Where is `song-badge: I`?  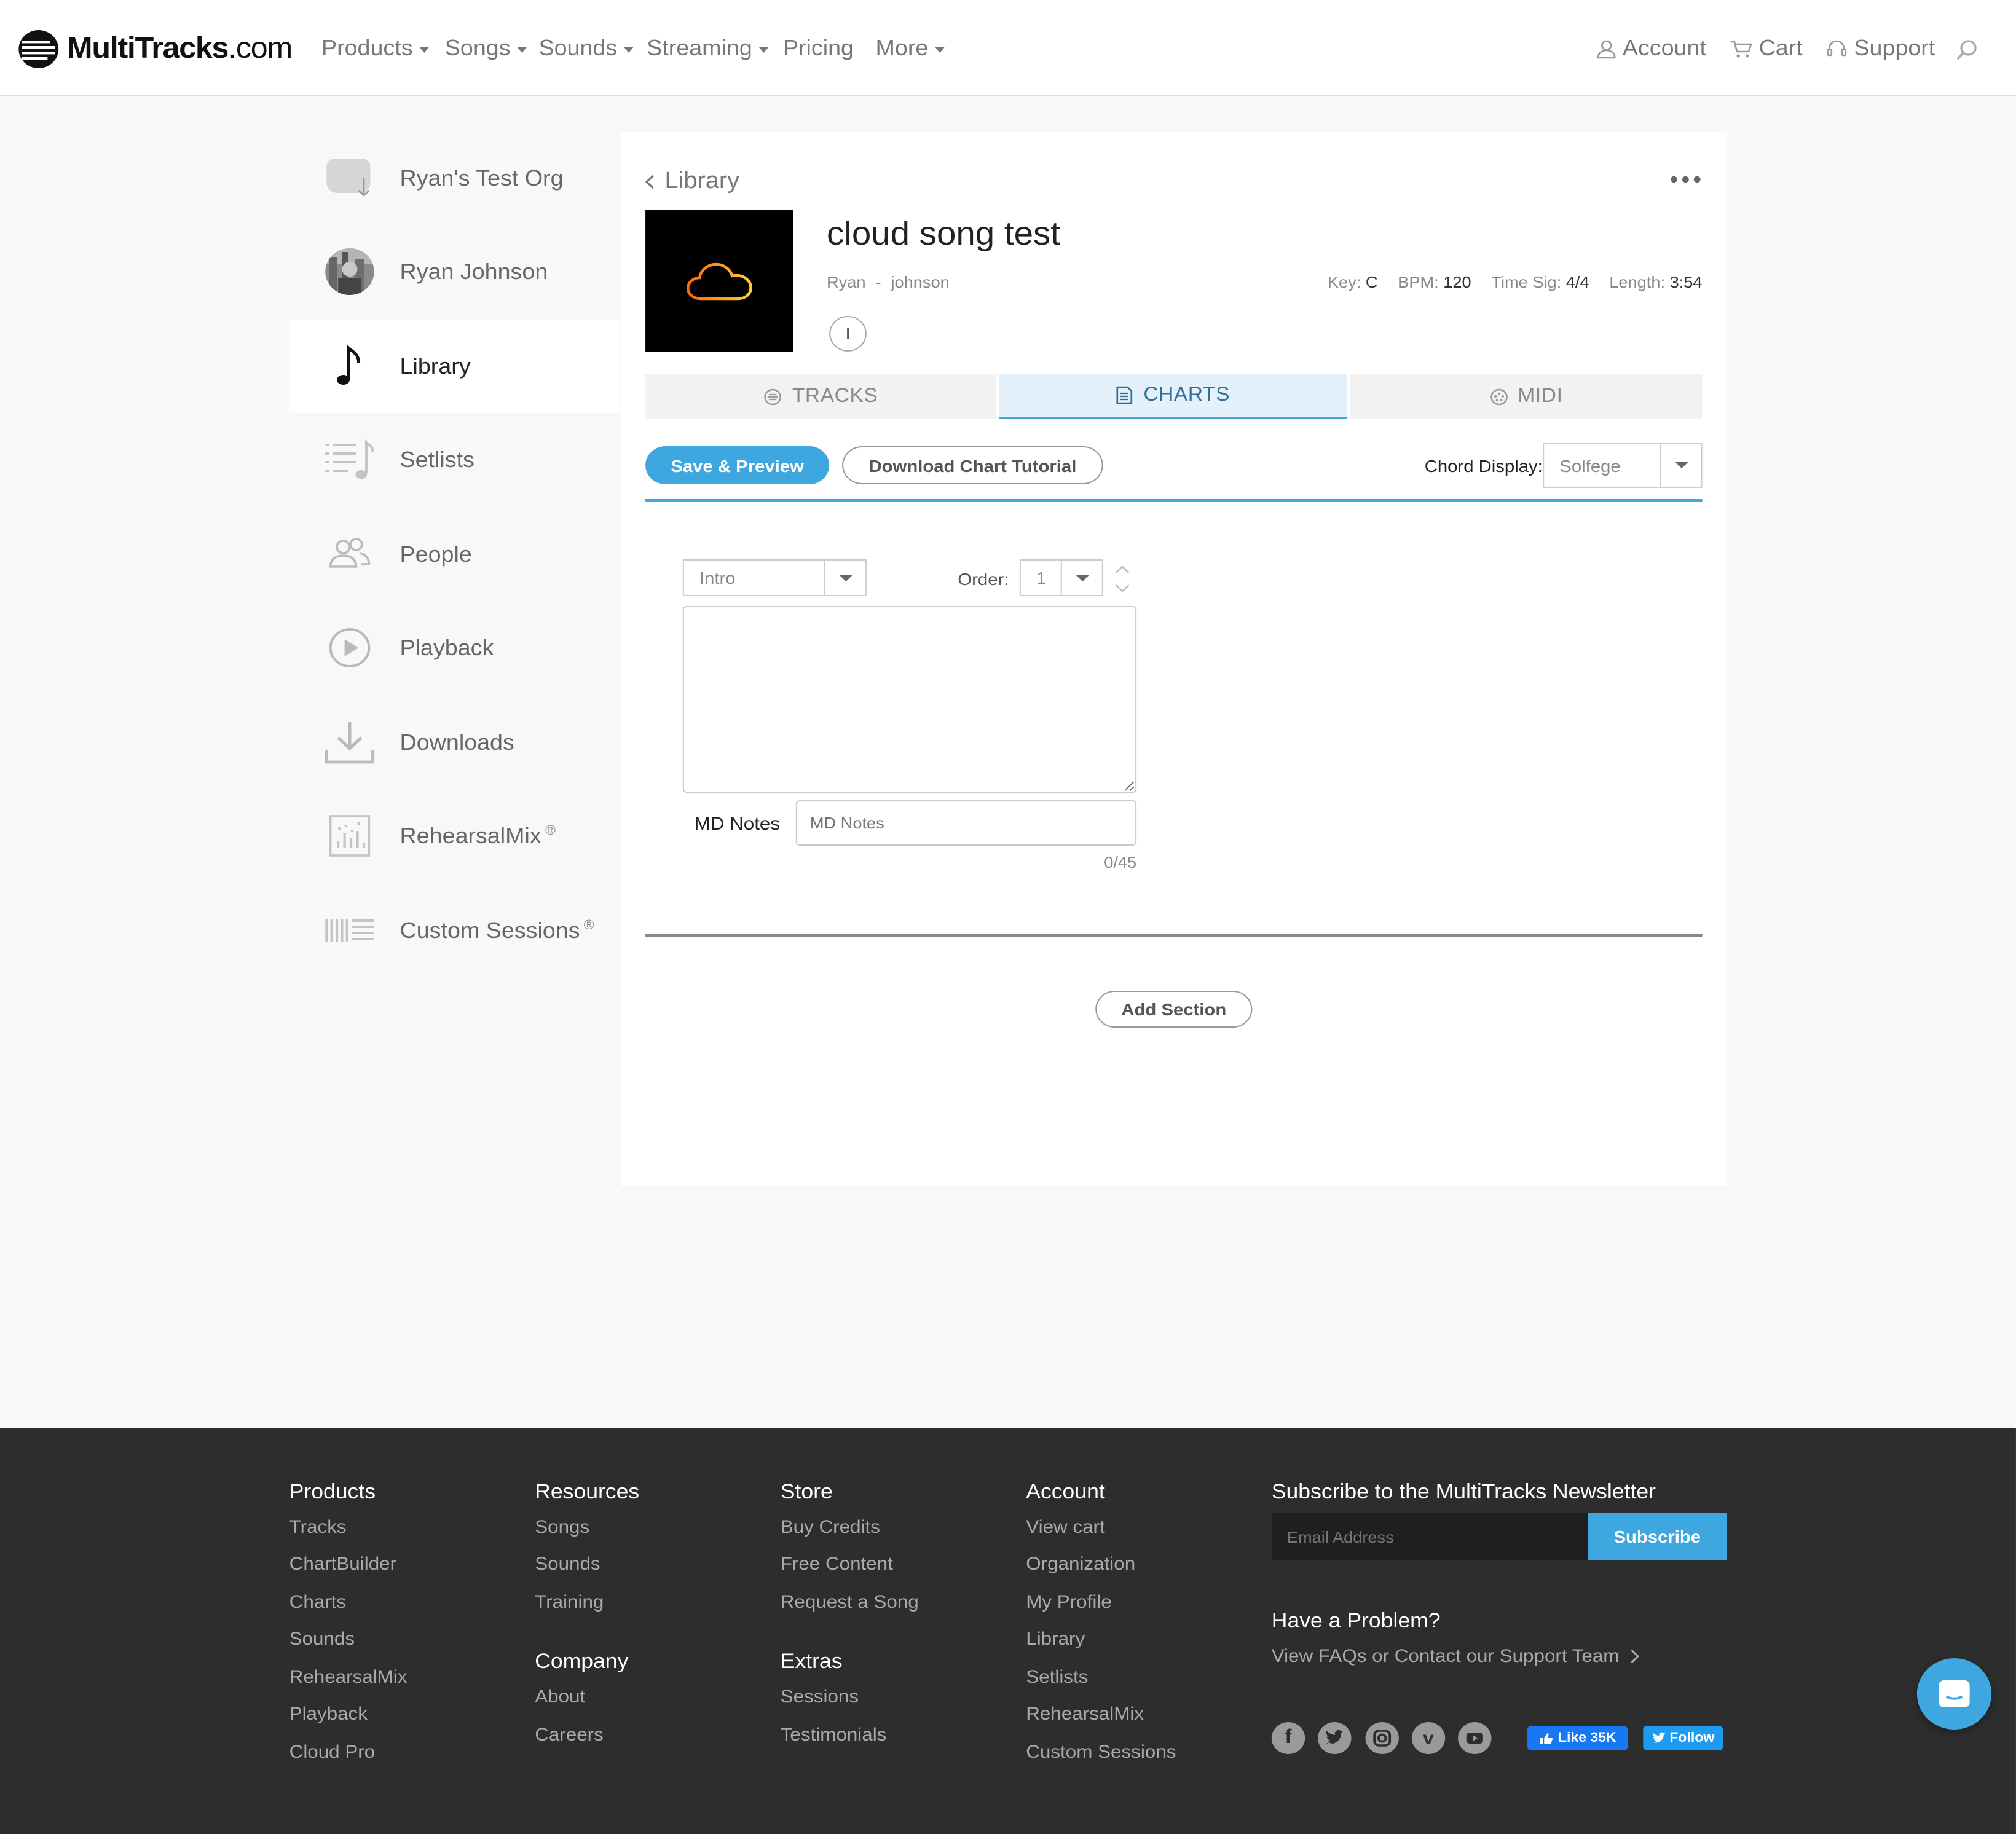
song-badge: I is located at coordinates (848, 334).